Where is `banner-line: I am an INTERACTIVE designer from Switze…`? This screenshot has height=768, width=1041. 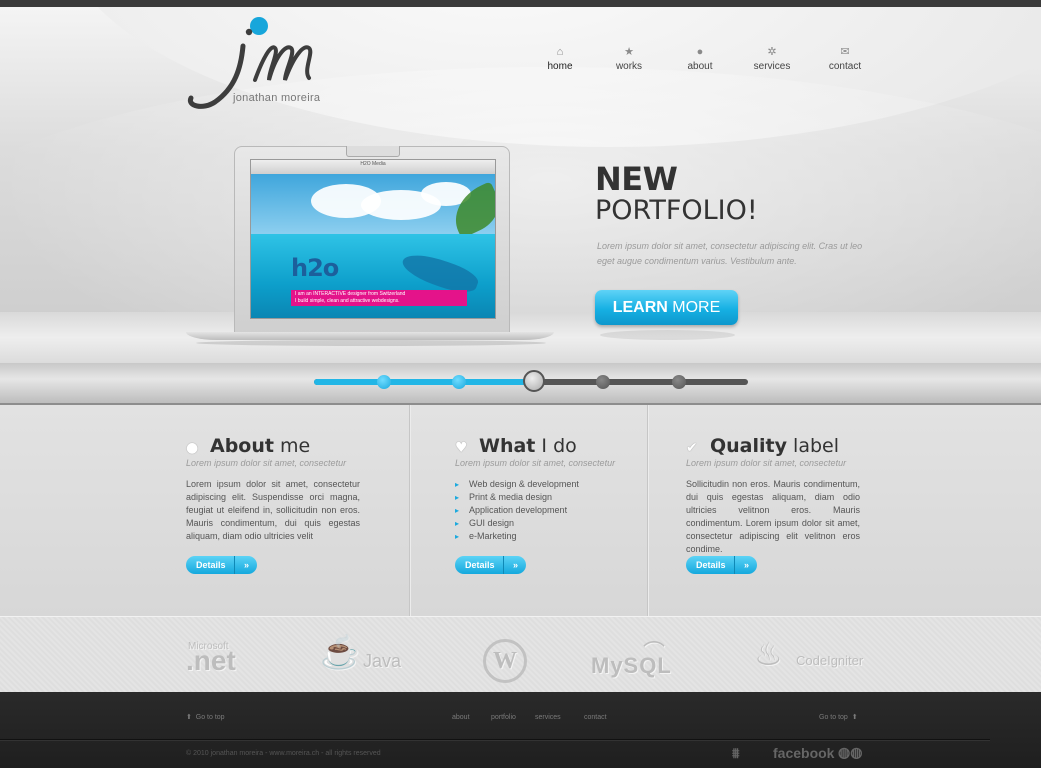
banner-line: I am an INTERACTIVE designer from Switze… is located at coordinates (350, 294).